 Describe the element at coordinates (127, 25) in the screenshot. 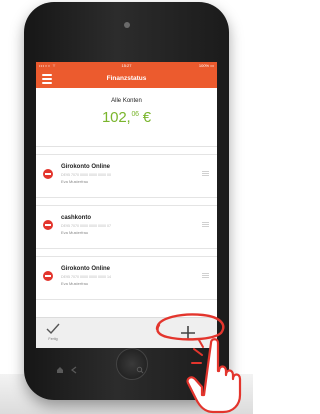

I see `camera-dot` at that location.